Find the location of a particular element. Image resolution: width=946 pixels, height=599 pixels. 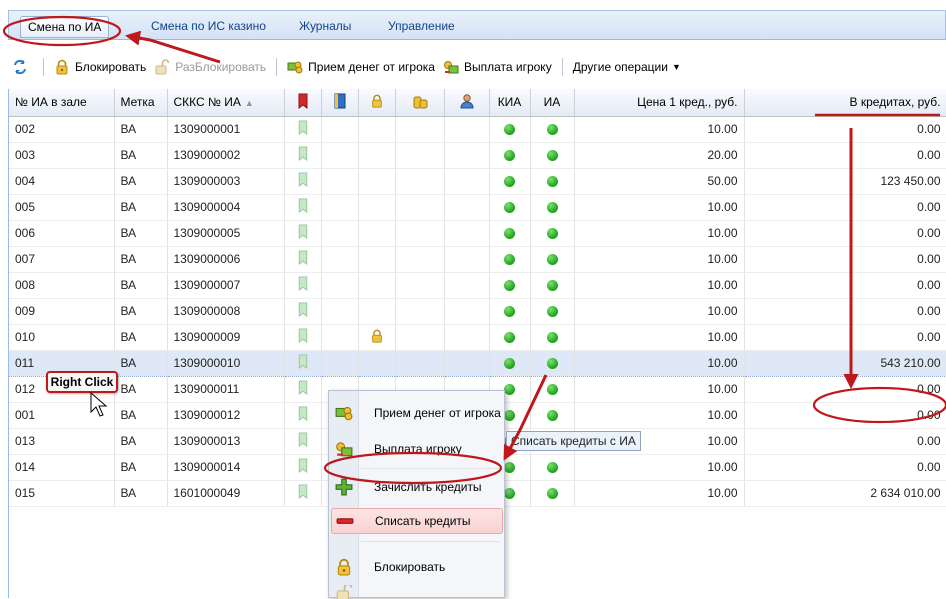

table-row: 003 ВА 1309000002 20.00 0.00 is located at coordinates (477, 155).